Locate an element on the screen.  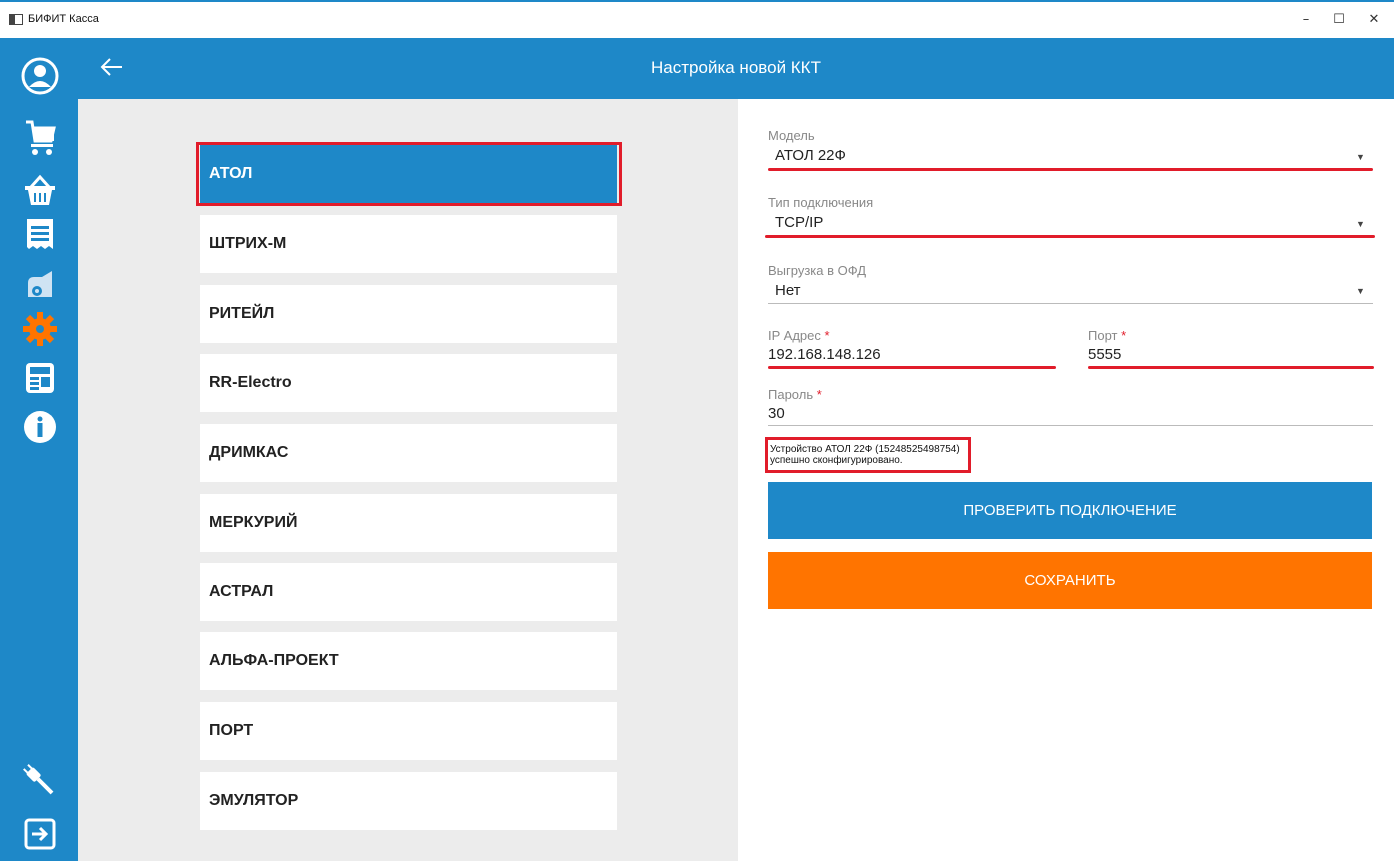
ofd-label: Выгрузка в ОФД is located at coordinates (817, 270).